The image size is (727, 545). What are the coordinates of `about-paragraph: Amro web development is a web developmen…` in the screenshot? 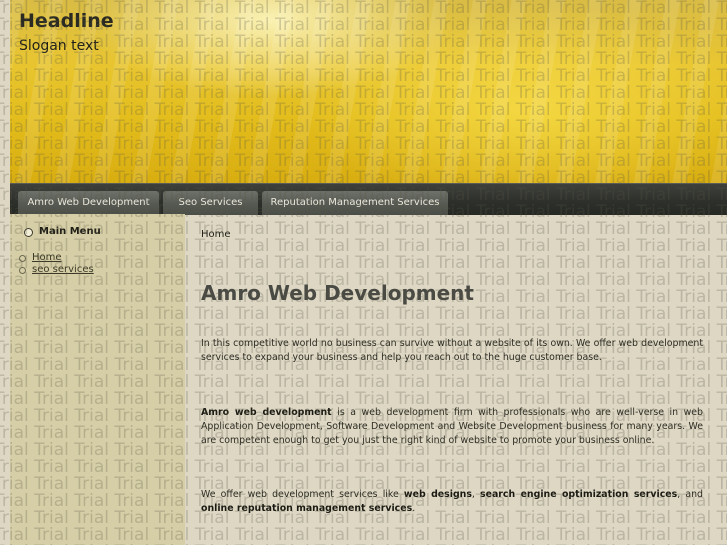 It's located at (452, 427).